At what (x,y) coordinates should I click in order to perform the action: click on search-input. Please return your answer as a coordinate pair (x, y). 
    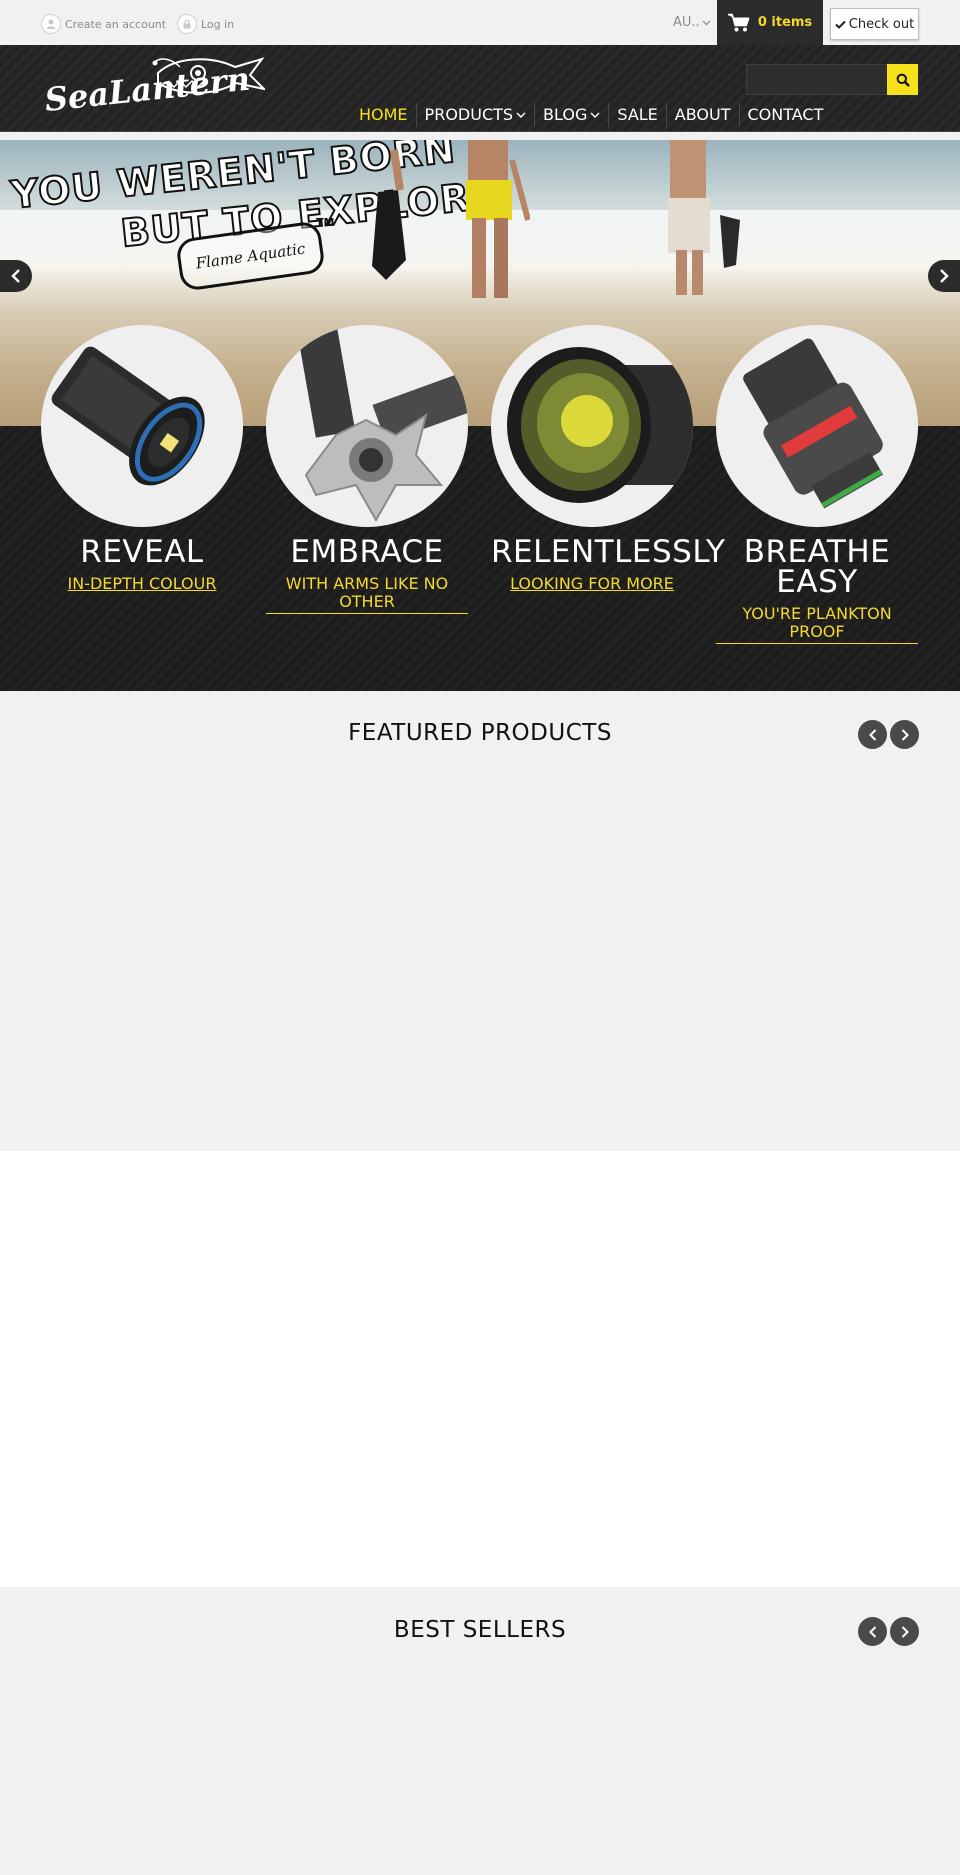
    Looking at the image, I should click on (817, 79).